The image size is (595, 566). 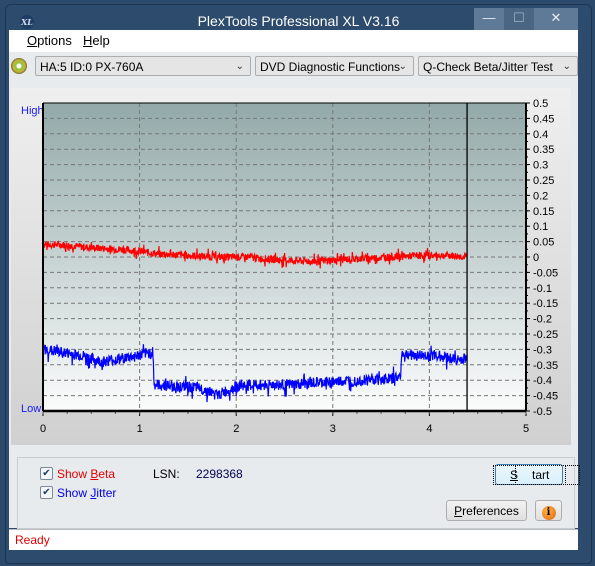 I want to click on info-button: i, so click(x=548, y=510).